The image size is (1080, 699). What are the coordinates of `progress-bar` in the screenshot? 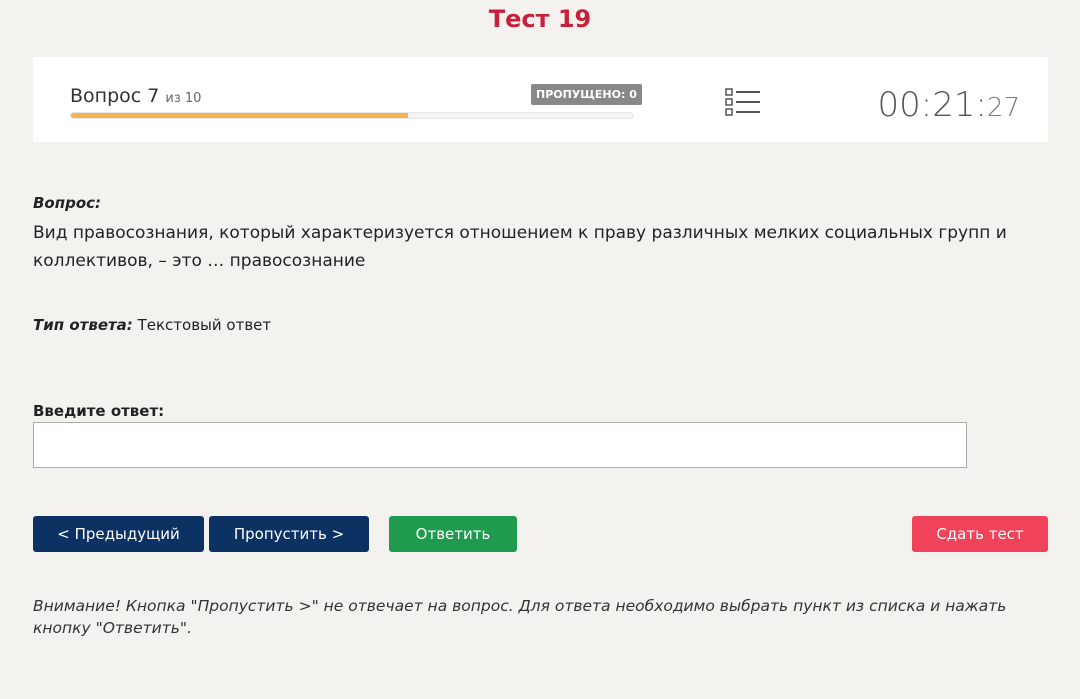 It's located at (352, 115).